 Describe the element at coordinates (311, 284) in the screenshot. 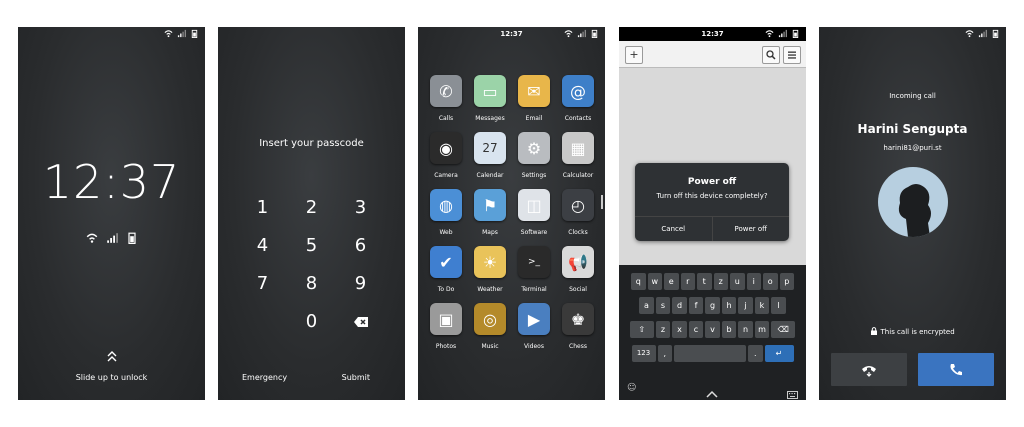

I see `key-8: 8` at that location.